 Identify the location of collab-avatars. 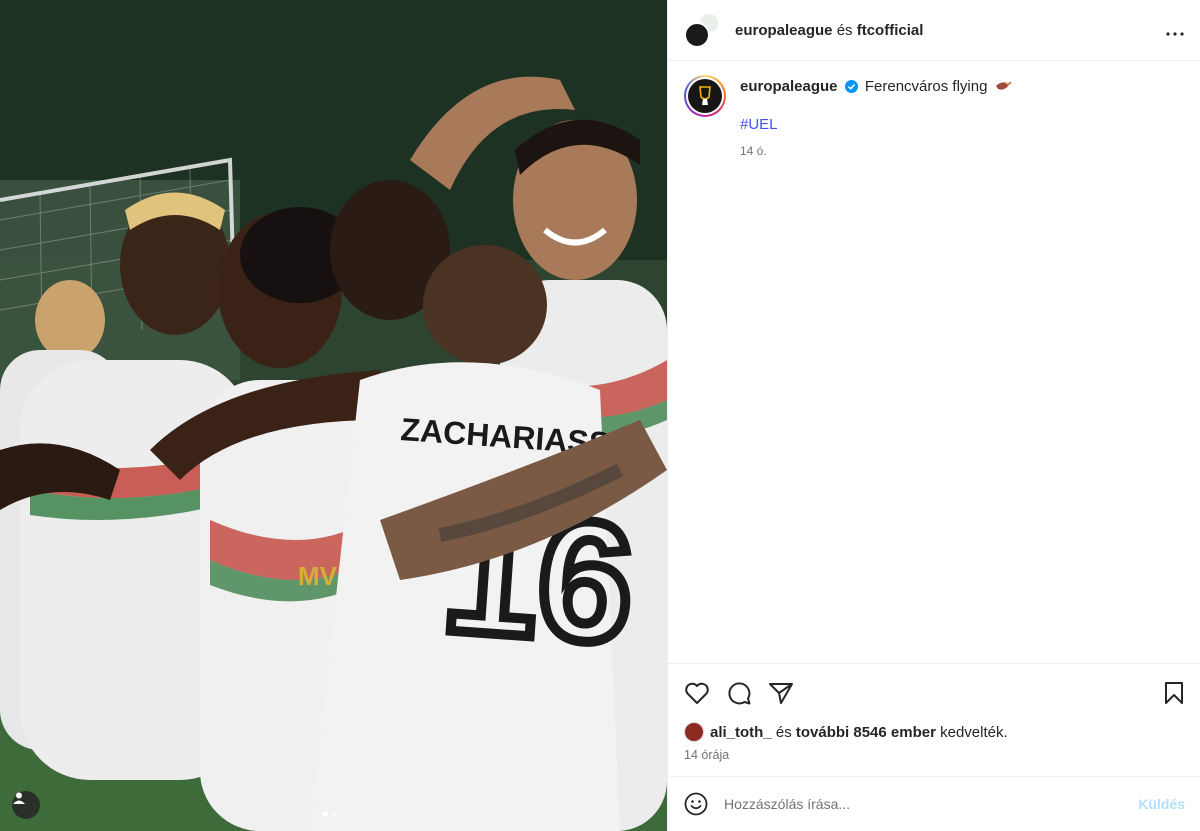
(702, 30).